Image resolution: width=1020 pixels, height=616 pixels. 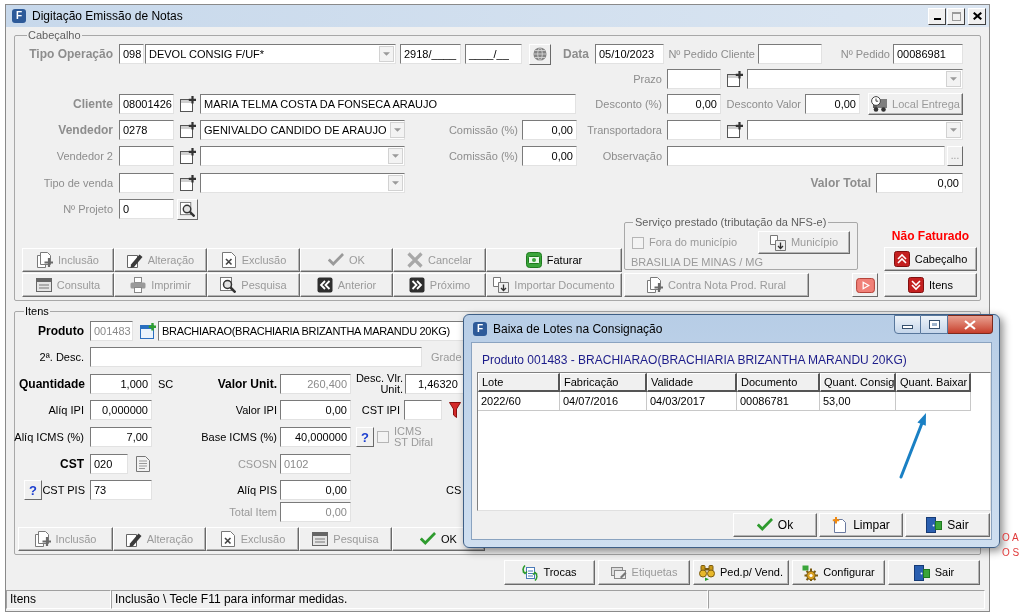 What do you see at coordinates (52, 384) in the screenshot?
I see `field-label: Quantidade` at bounding box center [52, 384].